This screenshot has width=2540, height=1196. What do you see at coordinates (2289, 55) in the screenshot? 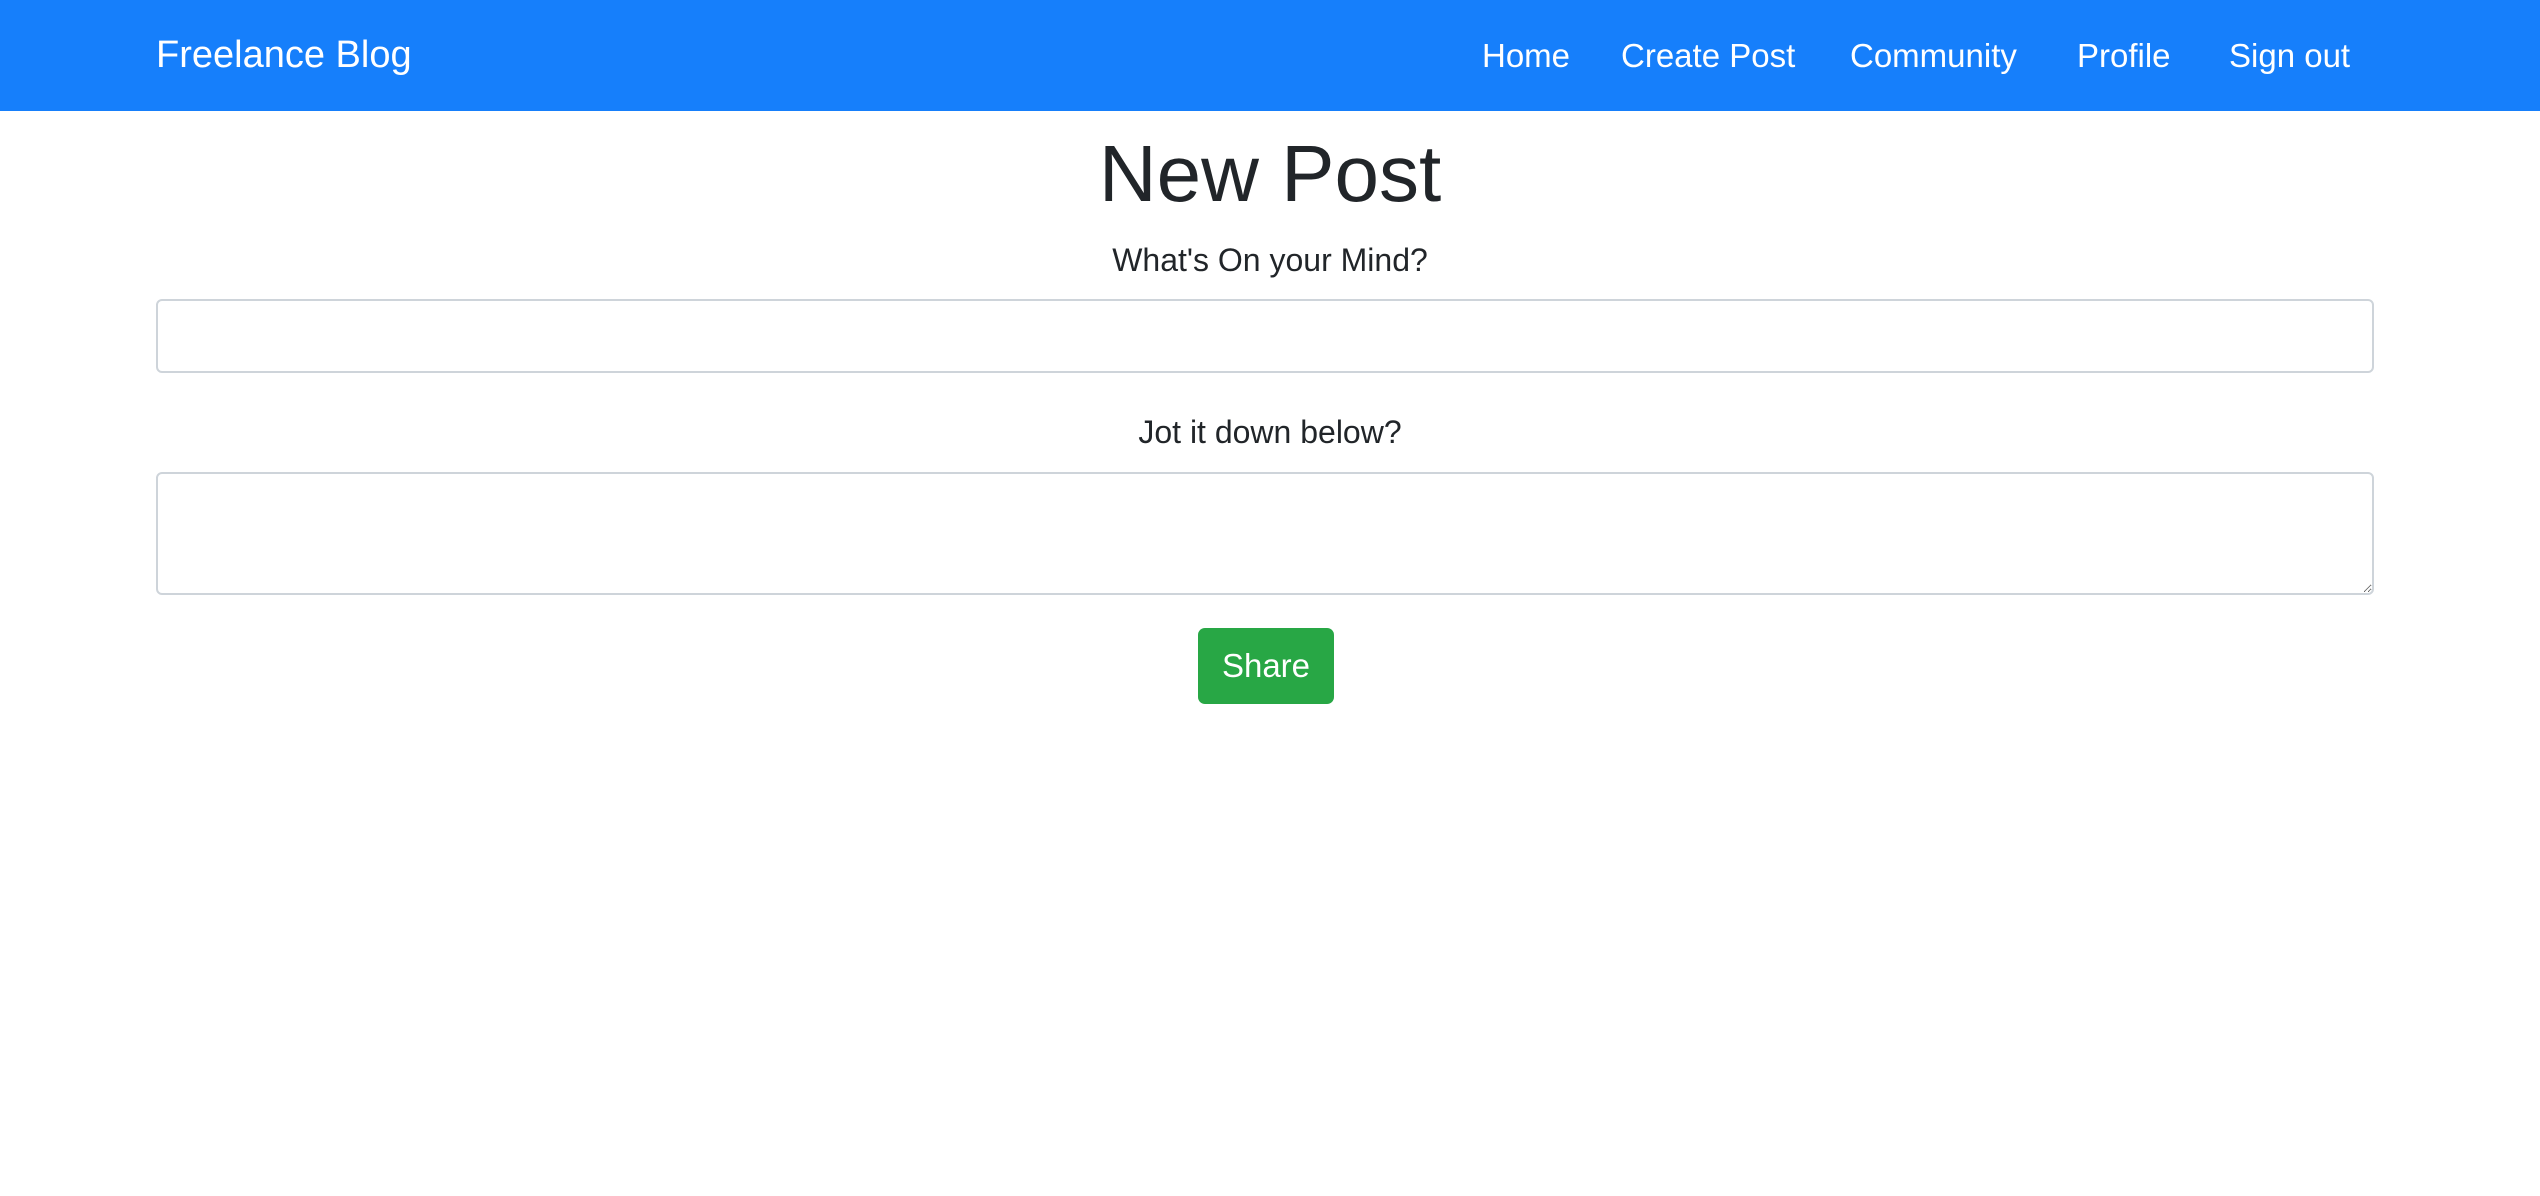
I see `nav-link-sign-out: Sign out` at bounding box center [2289, 55].